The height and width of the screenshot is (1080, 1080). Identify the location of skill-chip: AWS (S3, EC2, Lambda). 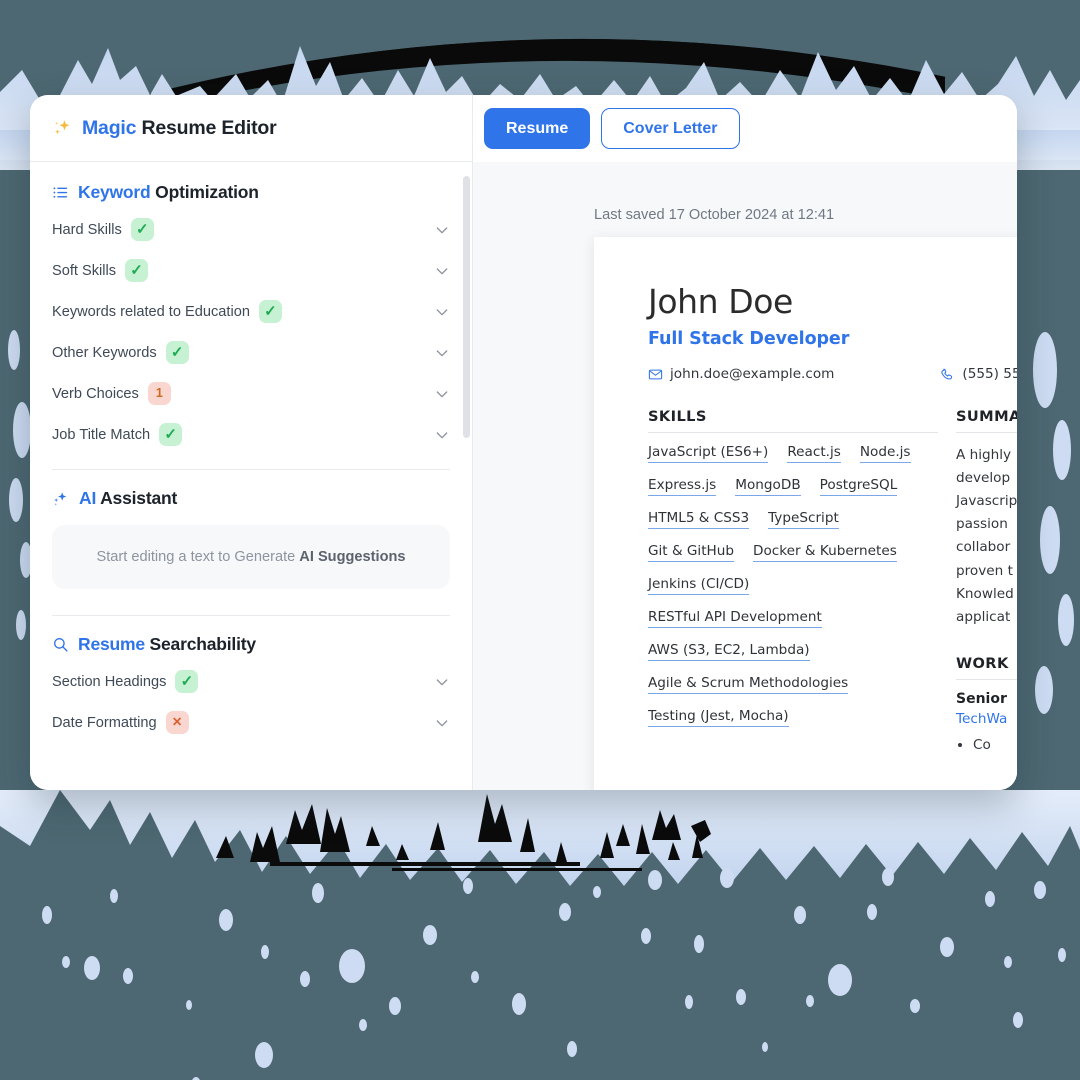
(729, 651).